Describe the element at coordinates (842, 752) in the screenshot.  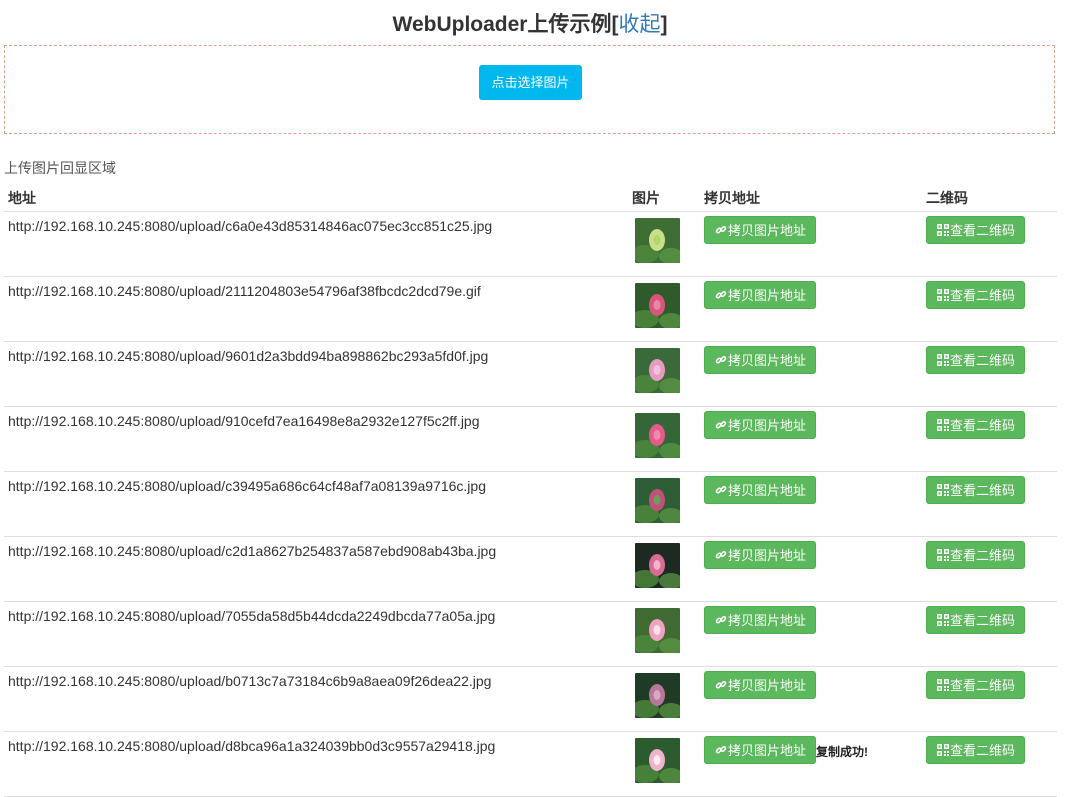
I see `copy-success-message: 复制成功!` at that location.